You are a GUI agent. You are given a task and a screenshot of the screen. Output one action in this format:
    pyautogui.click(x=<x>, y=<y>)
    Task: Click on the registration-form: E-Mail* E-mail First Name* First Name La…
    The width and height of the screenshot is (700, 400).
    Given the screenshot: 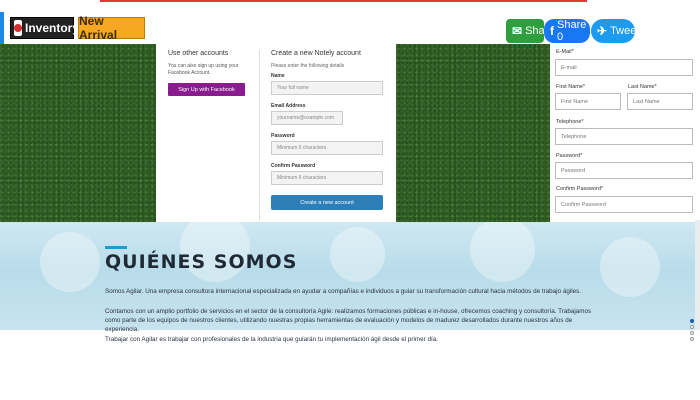 What is the action you would take?
    pyautogui.click(x=625, y=133)
    